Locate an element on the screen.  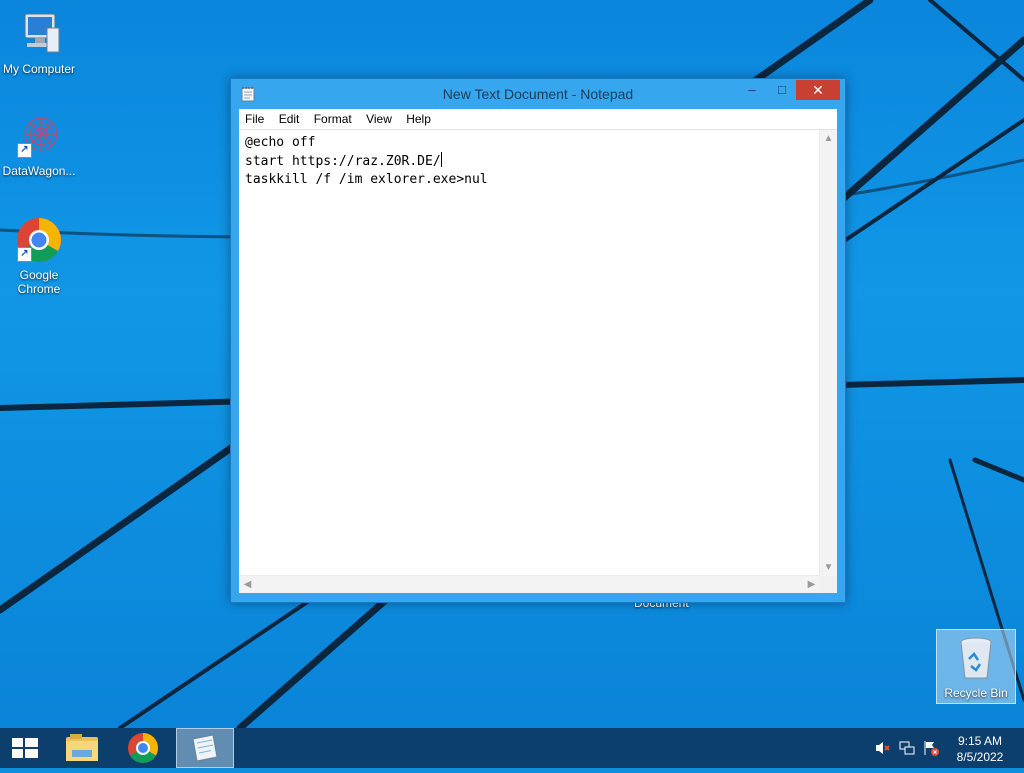
title-bar: New Text Document - Notepad – □ ✕ is located at coordinates (538, 94).